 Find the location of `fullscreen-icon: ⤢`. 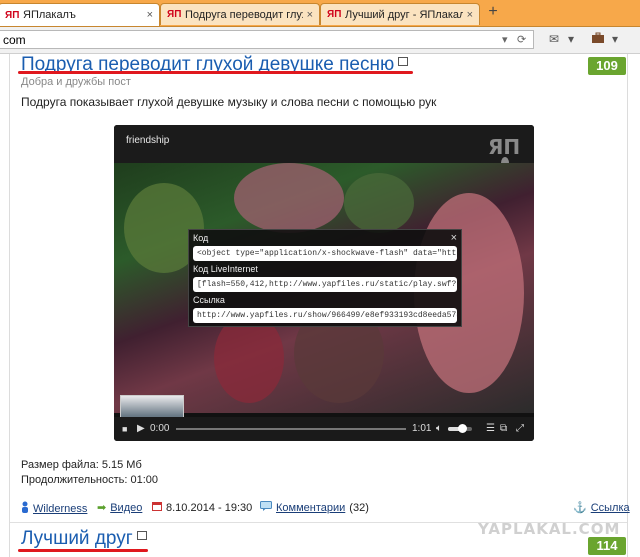

fullscreen-icon: ⤢ is located at coordinates (520, 429).